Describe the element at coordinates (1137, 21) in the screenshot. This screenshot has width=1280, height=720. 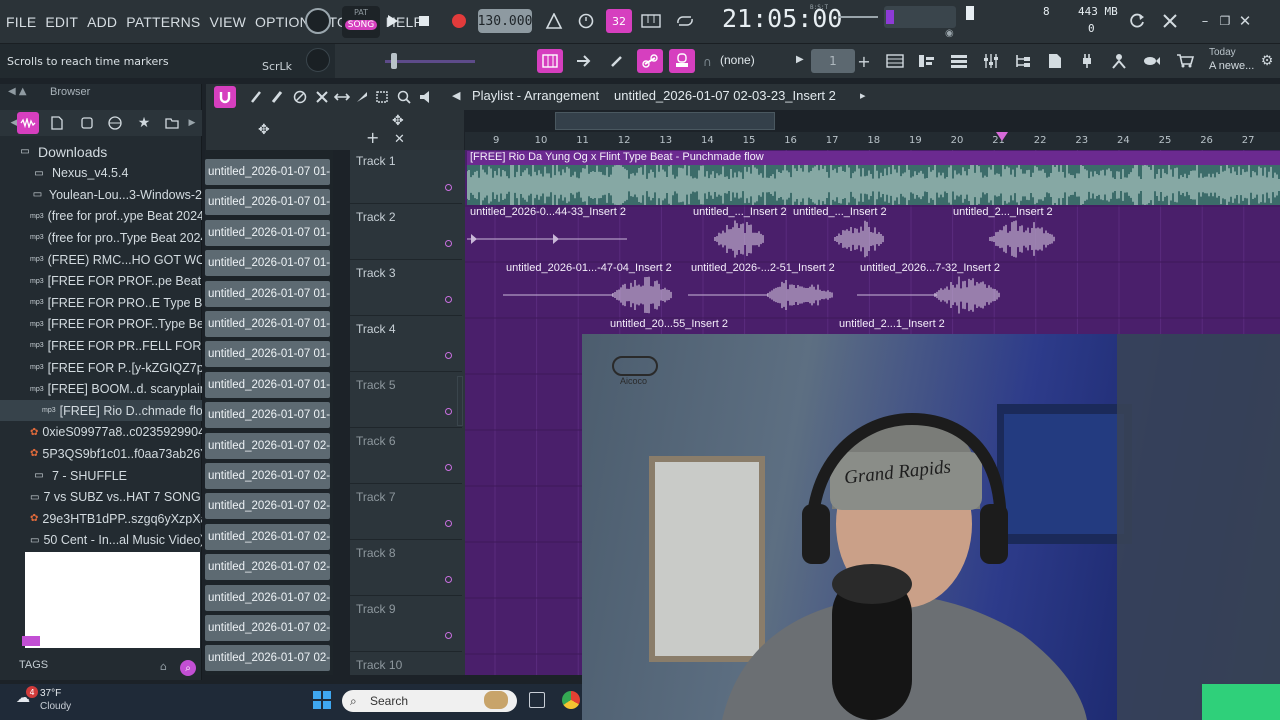
I see `reset-button` at that location.